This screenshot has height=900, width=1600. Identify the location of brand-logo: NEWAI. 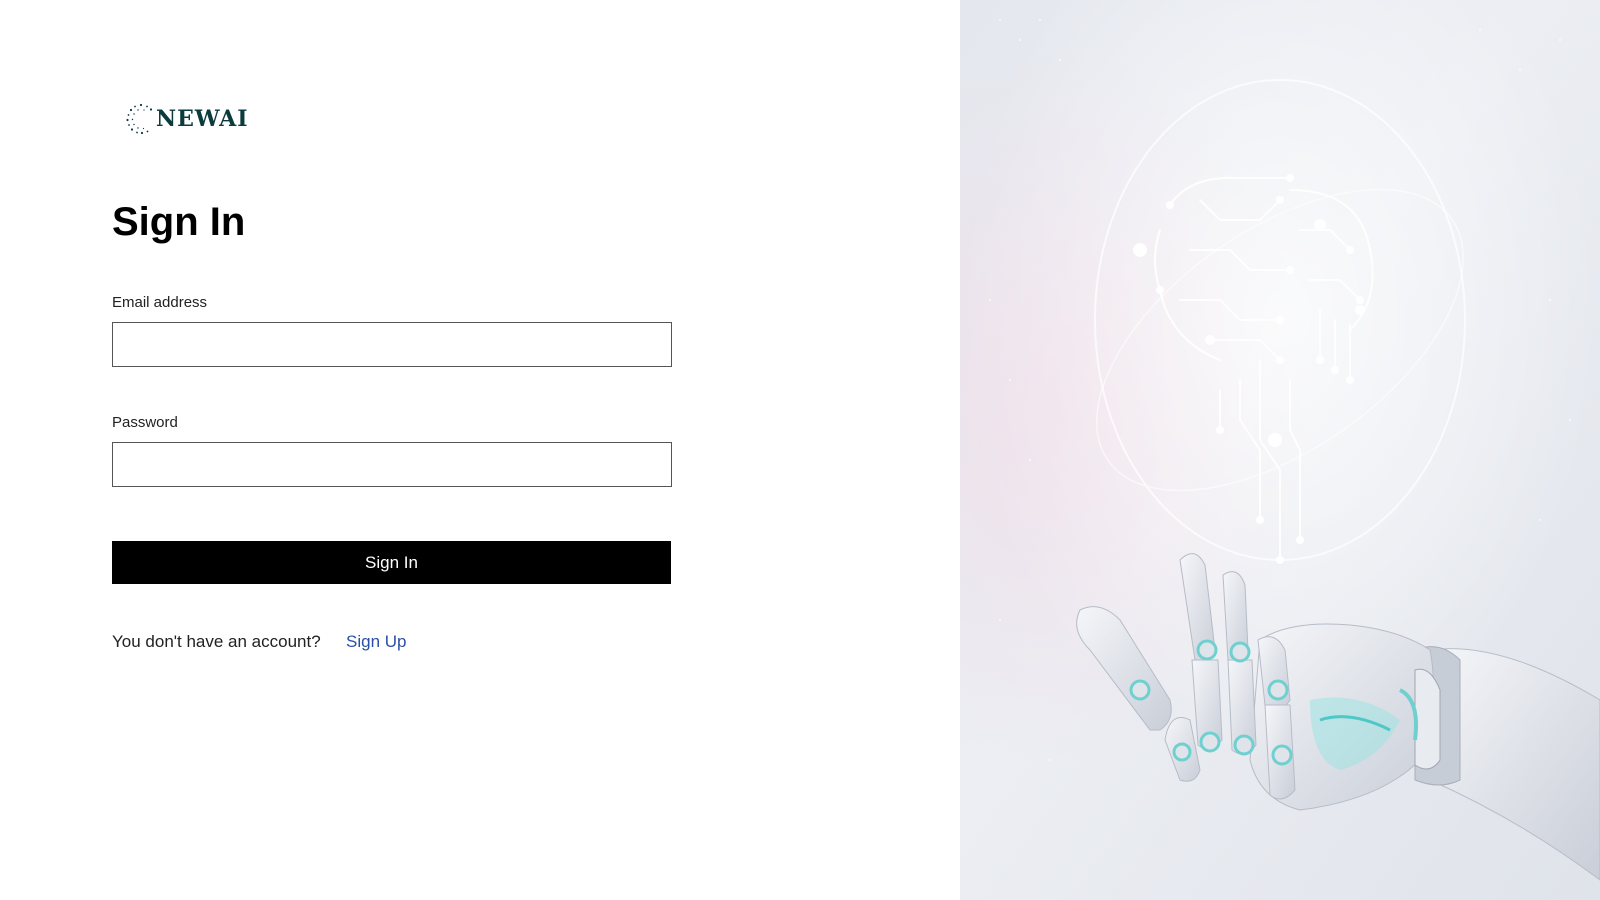
(186, 119).